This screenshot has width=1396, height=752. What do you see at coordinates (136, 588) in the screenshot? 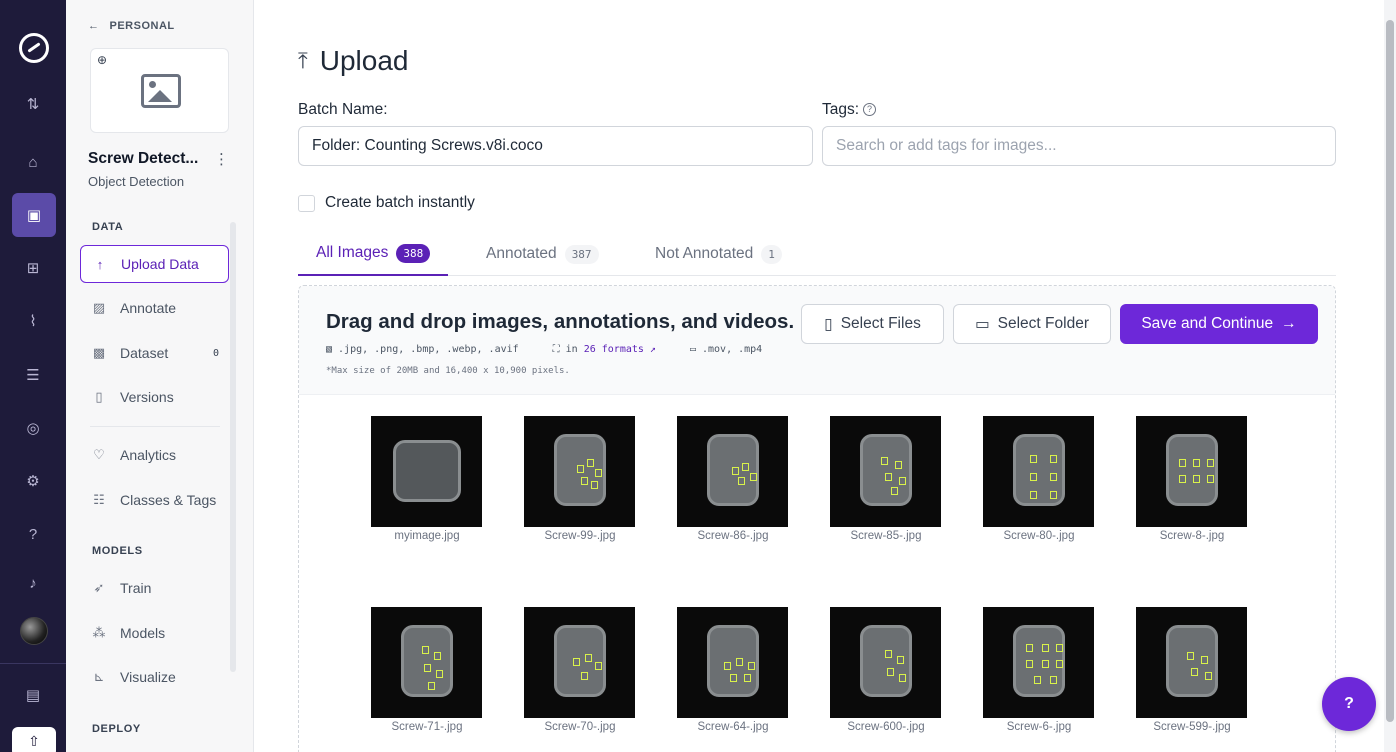
I see `sidebar-item-label: Train` at bounding box center [136, 588].